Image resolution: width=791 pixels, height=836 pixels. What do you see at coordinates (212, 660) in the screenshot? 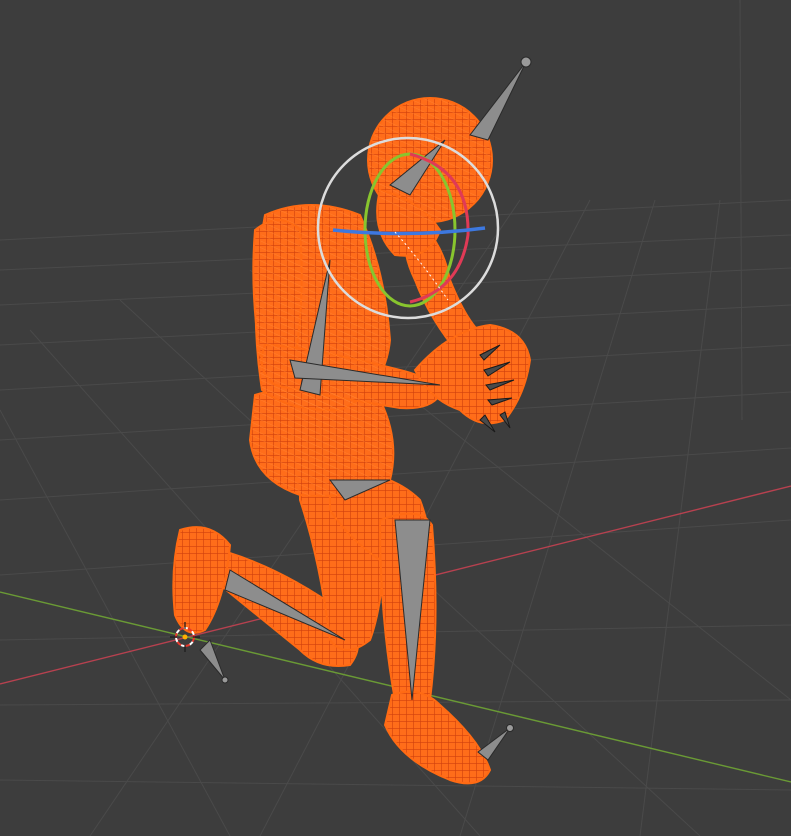
I see `back-foot-bone` at bounding box center [212, 660].